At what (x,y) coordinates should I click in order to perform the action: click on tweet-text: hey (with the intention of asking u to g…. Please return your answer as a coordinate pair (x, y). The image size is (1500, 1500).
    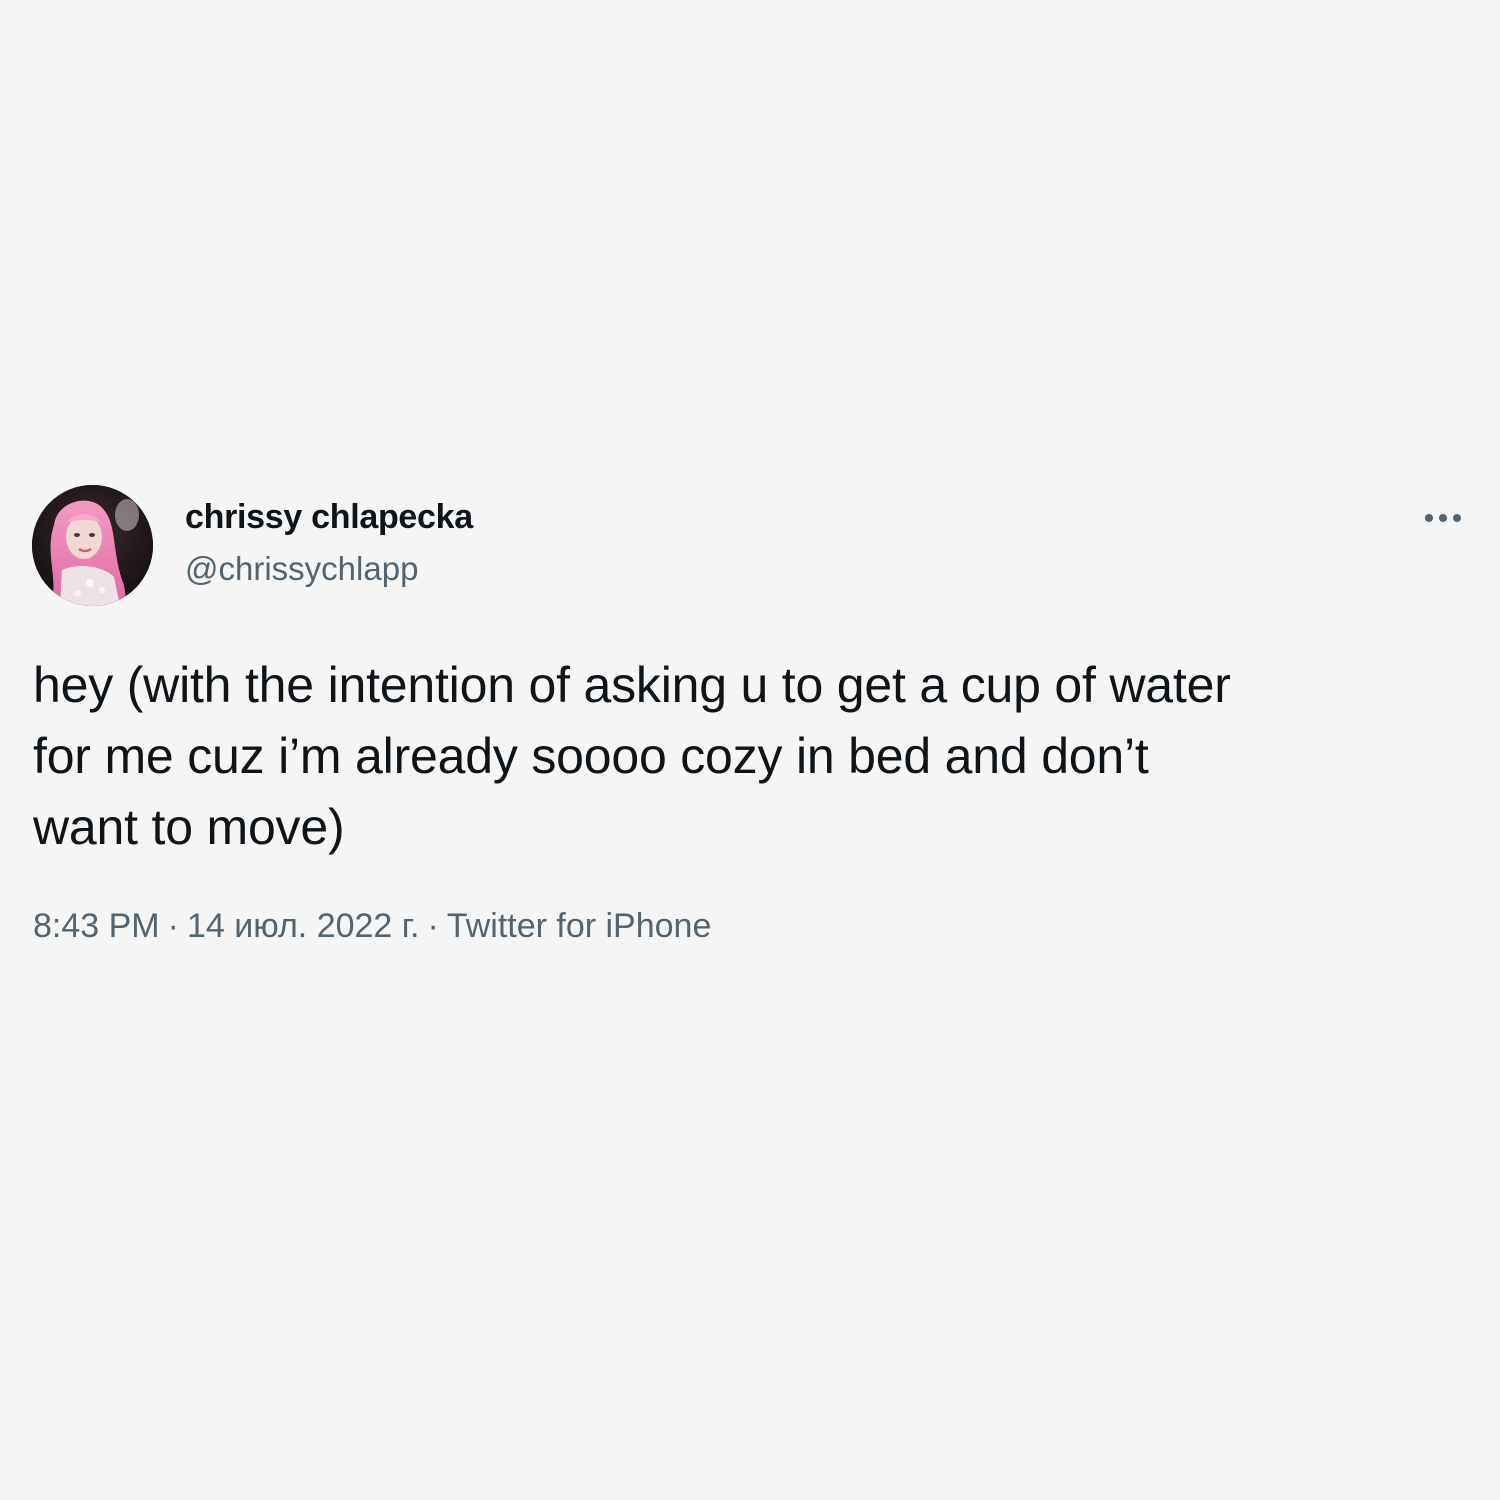
    Looking at the image, I should click on (632, 756).